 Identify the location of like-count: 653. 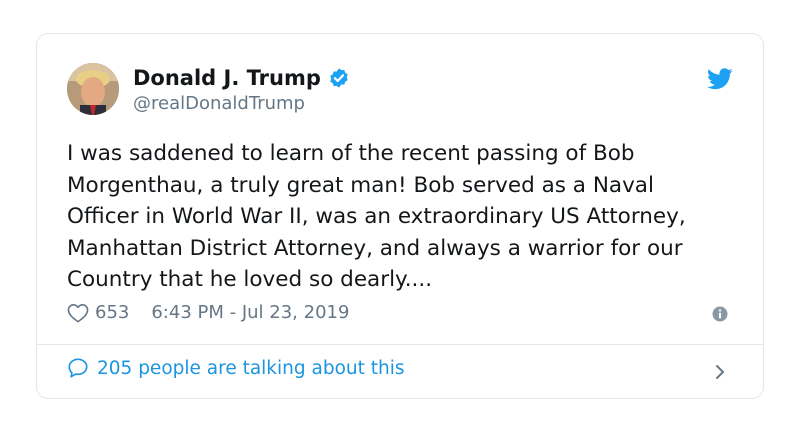
(112, 312).